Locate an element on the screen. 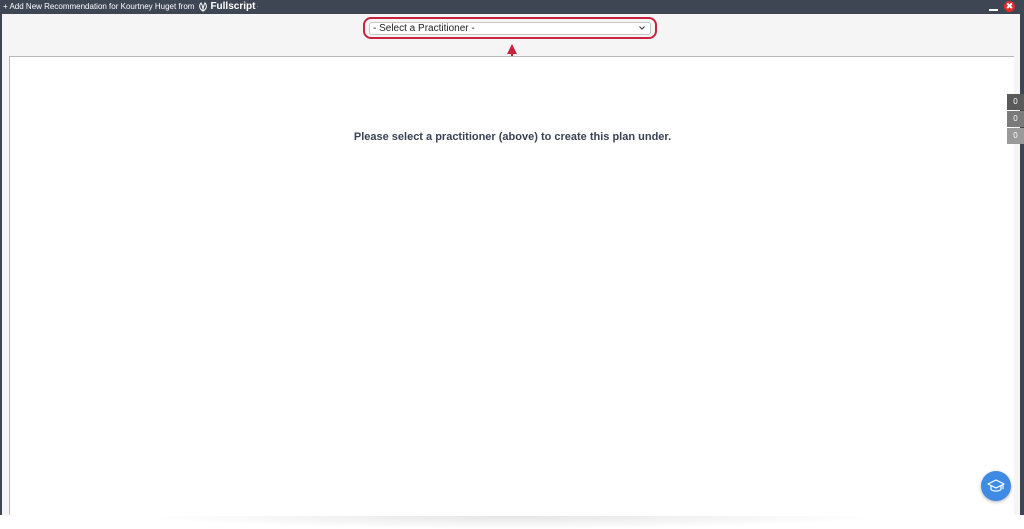  brand-trademark: · is located at coordinates (257, 7).